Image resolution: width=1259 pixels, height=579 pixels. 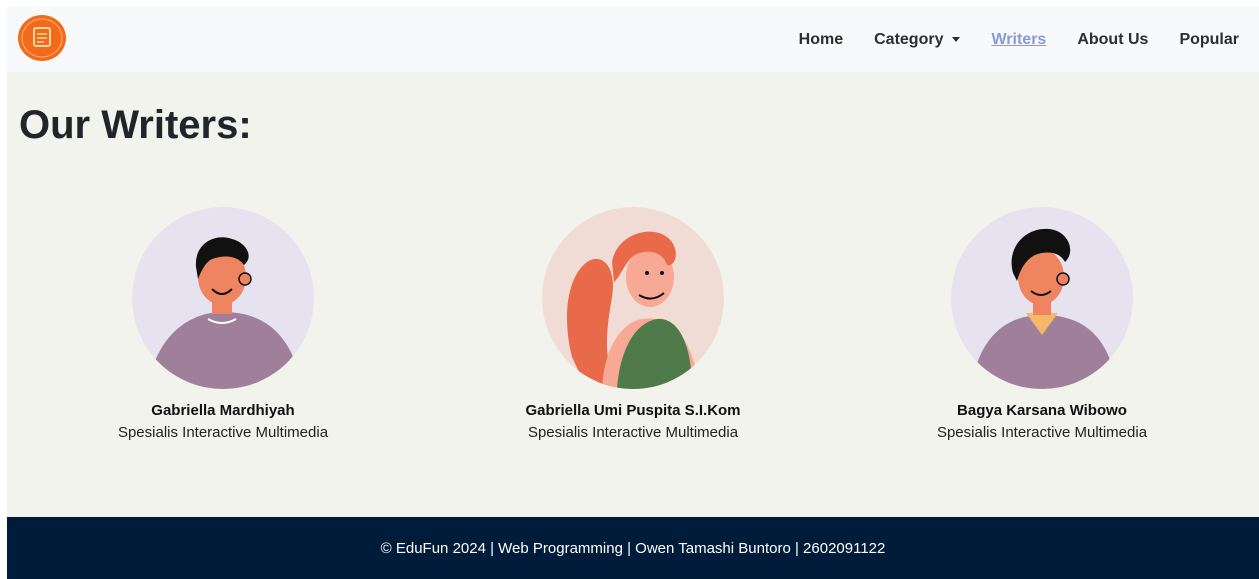 I want to click on edufun-logo-icon, so click(x=42, y=38).